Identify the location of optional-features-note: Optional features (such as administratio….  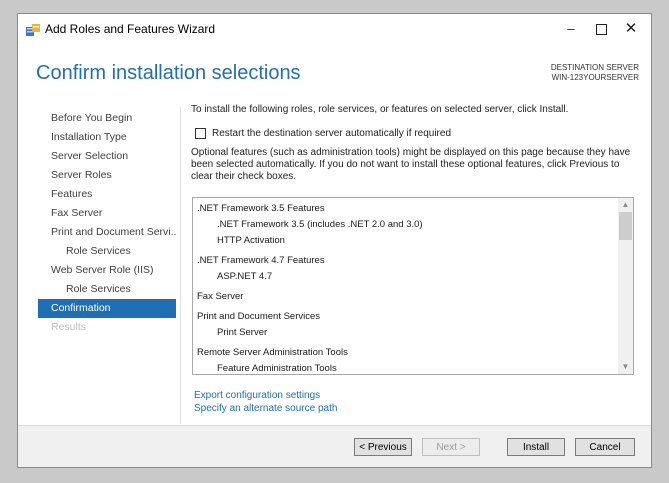
(411, 164).